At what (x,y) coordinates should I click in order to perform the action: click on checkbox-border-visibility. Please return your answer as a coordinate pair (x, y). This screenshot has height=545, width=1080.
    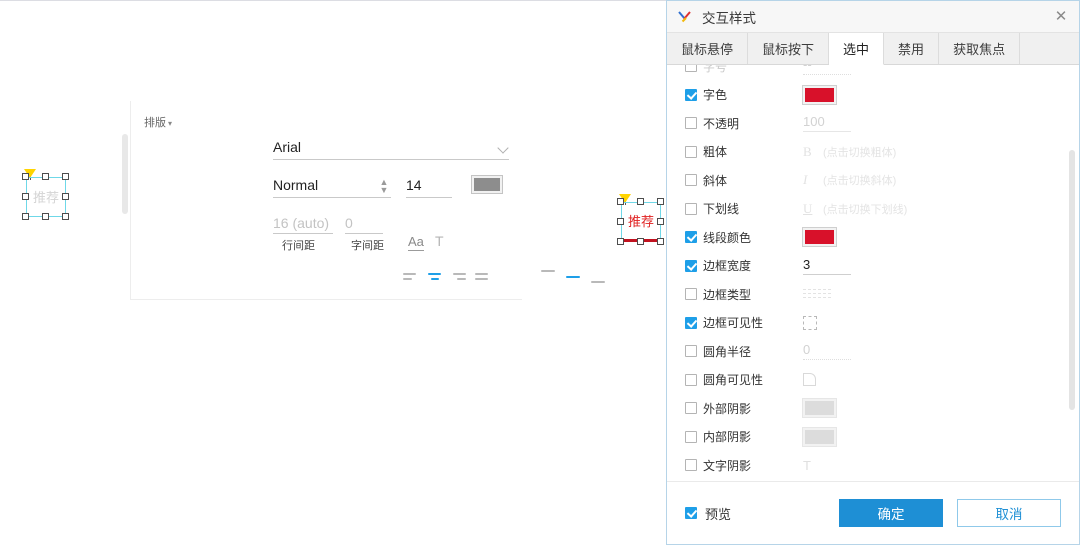
    Looking at the image, I should click on (691, 322).